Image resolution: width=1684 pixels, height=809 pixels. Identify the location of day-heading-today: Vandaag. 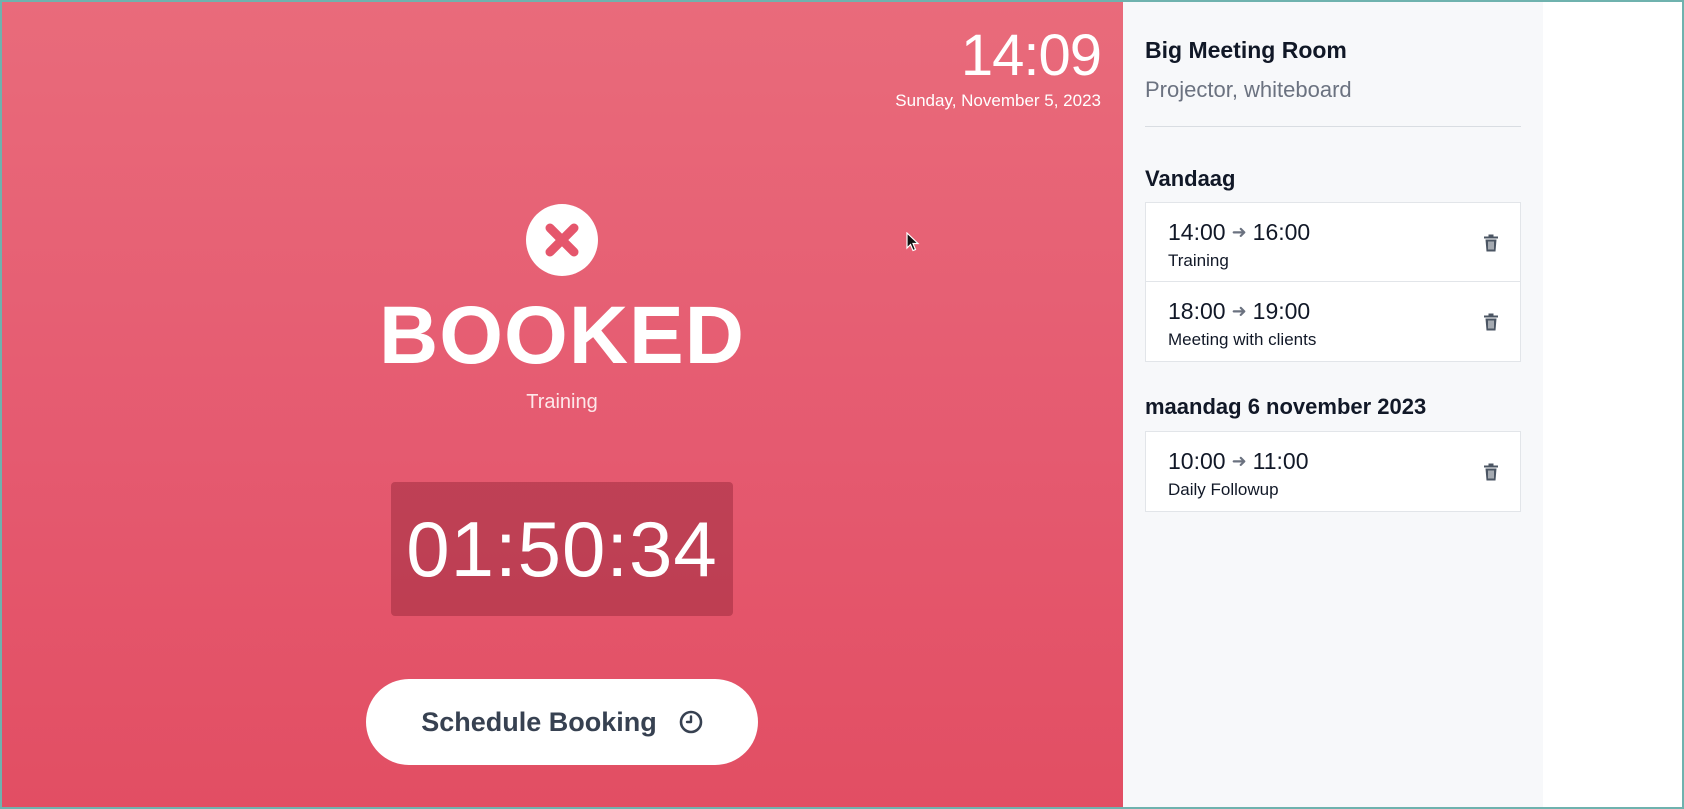
(1190, 178).